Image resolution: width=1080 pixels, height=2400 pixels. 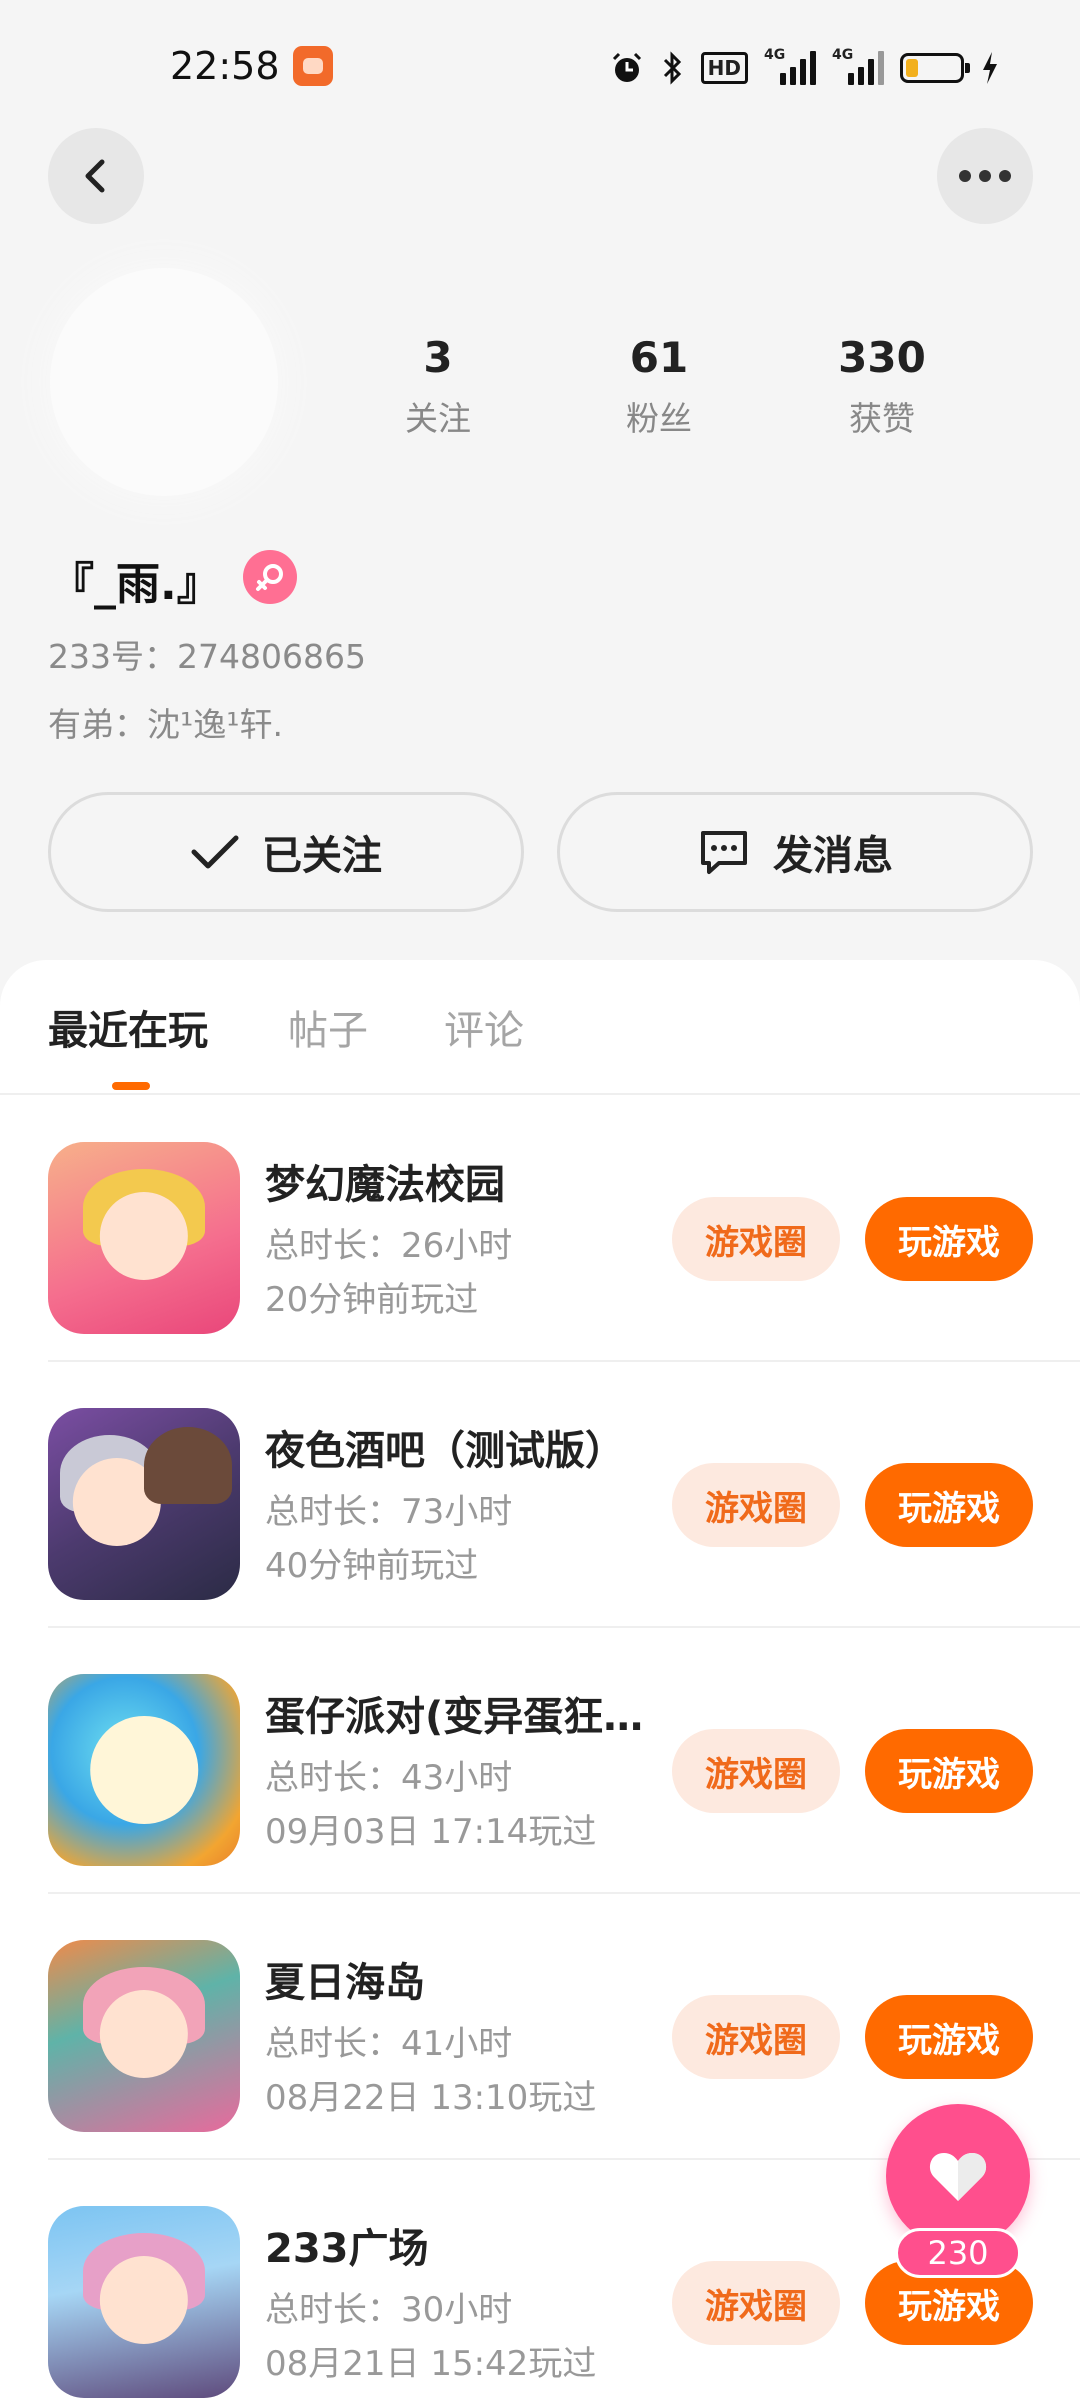 What do you see at coordinates (724, 852) in the screenshot?
I see `chat-bubble-icon` at bounding box center [724, 852].